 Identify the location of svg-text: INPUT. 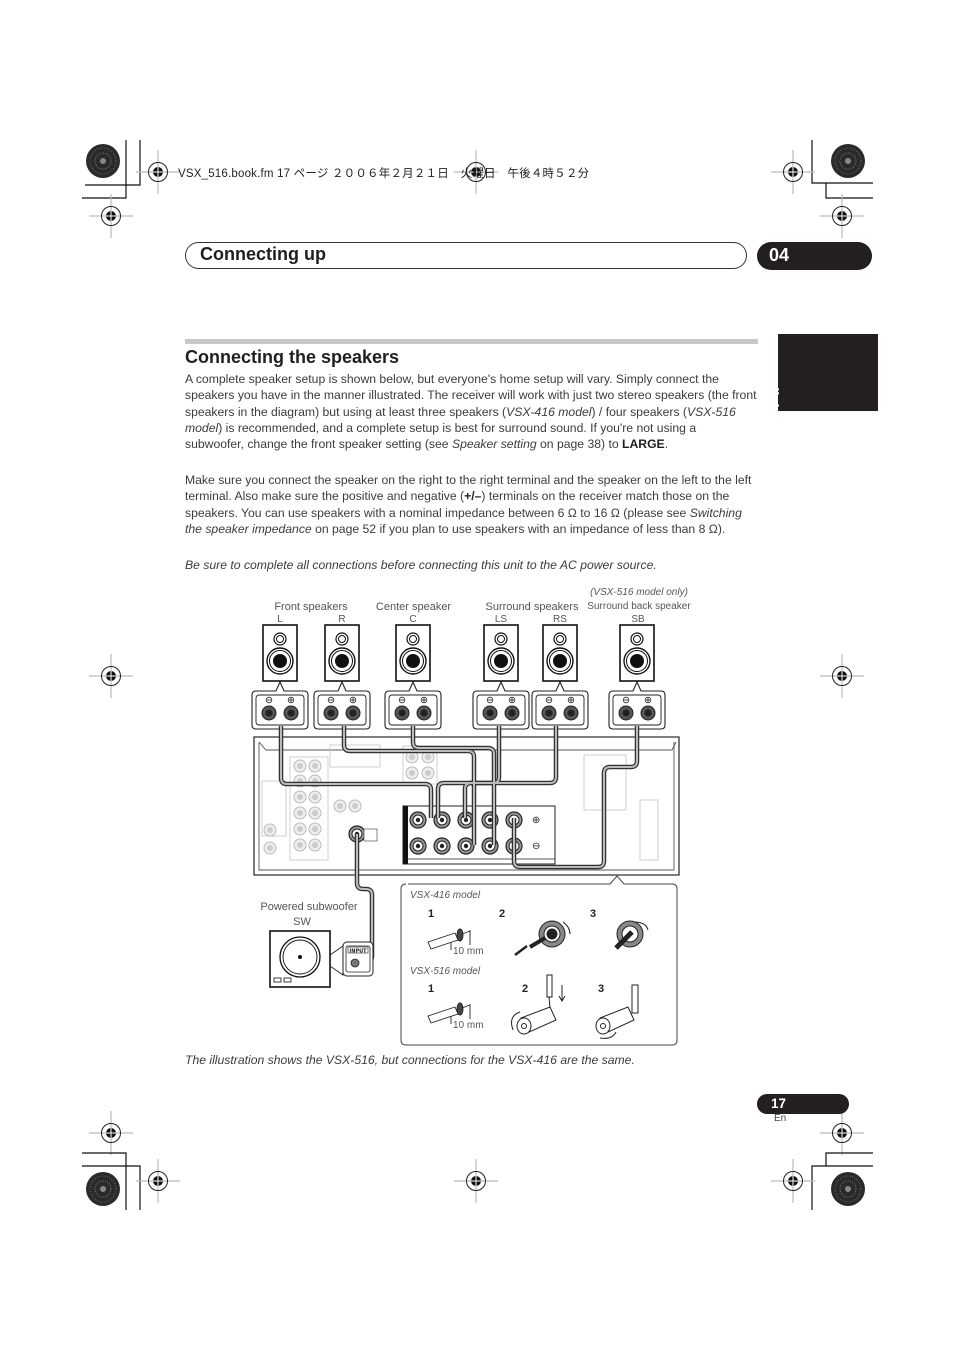
(358, 952).